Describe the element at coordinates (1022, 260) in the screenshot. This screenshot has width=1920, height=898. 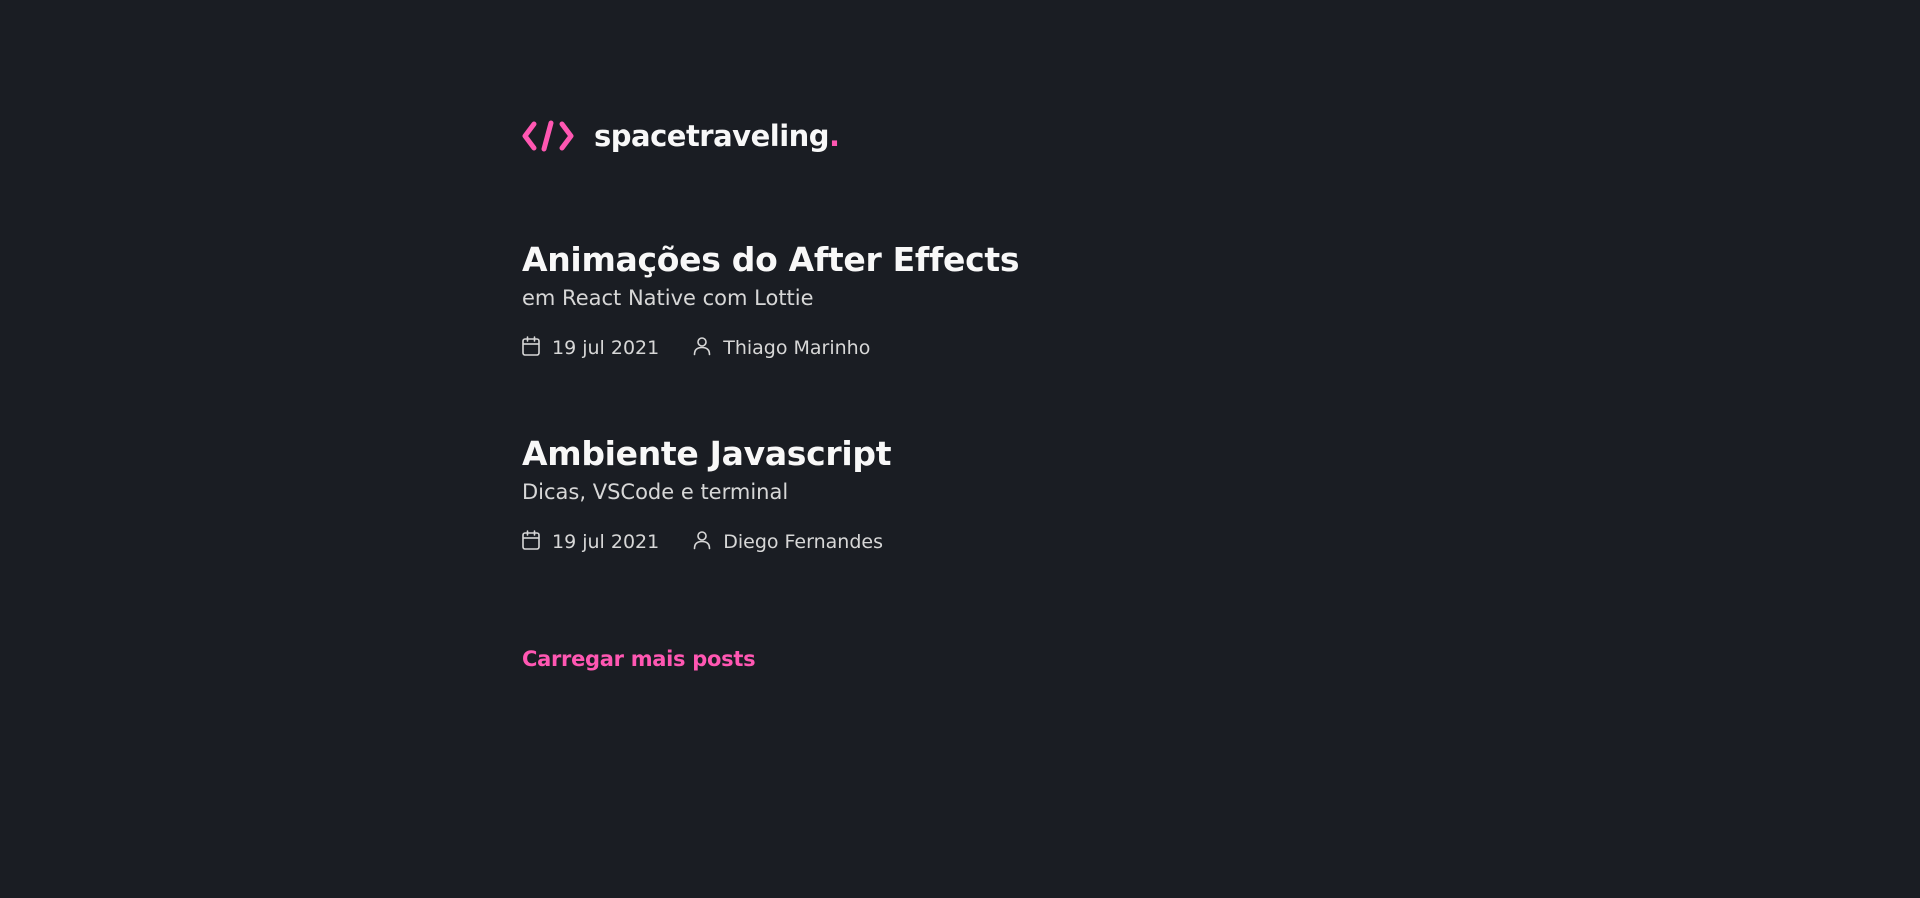
I see `post-title: Animações do After Effects` at that location.